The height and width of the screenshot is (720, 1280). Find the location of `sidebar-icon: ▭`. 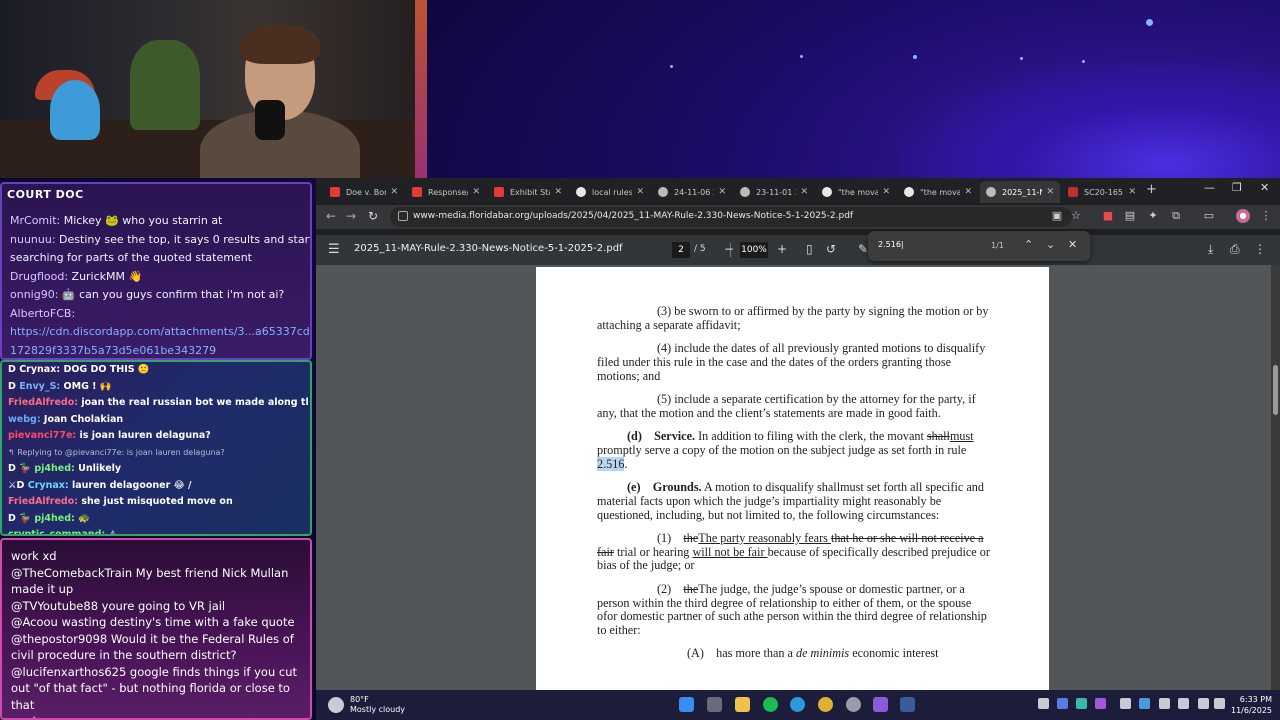

sidebar-icon: ▭ is located at coordinates (1209, 216).